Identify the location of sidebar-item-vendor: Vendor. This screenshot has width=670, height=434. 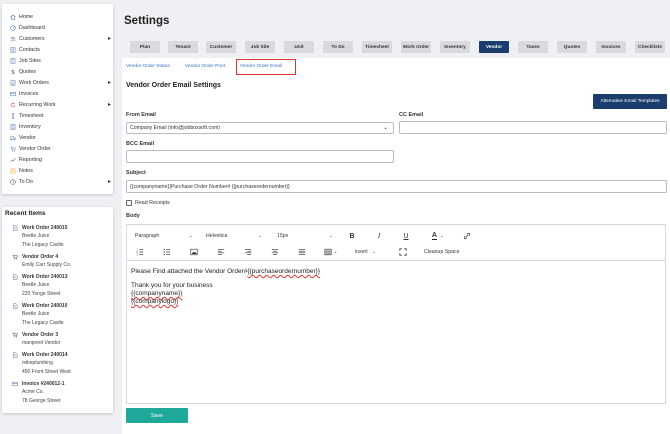
(57, 137).